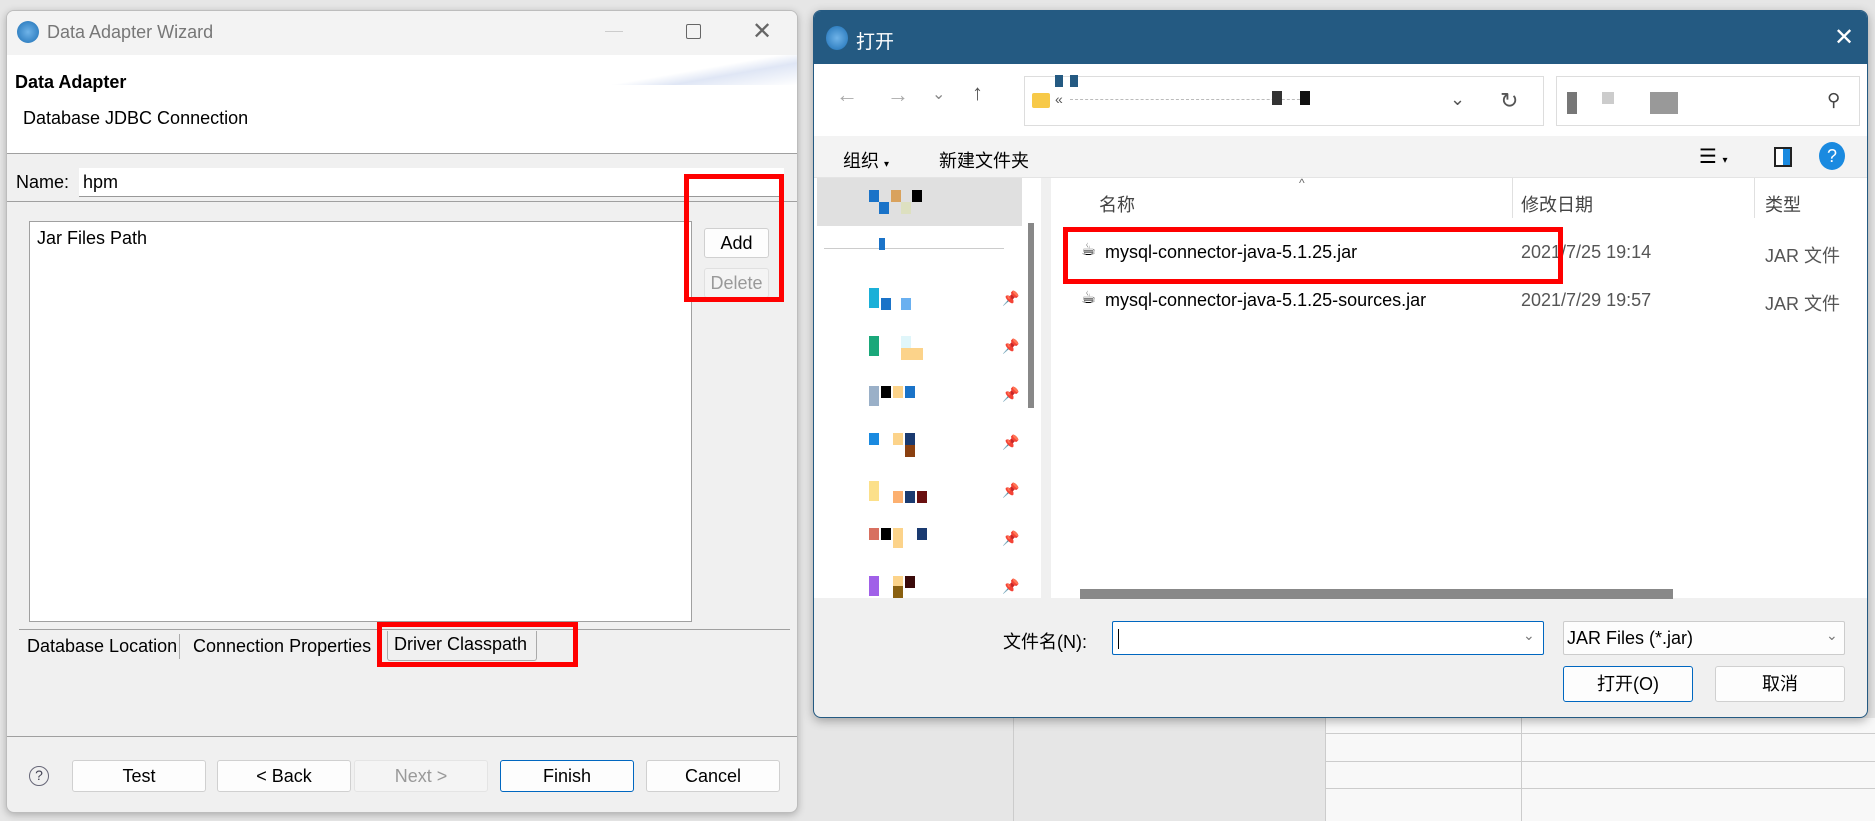 The width and height of the screenshot is (1875, 821). Describe the element at coordinates (1509, 101) in the screenshot. I see `refresh-icon: ↻` at that location.